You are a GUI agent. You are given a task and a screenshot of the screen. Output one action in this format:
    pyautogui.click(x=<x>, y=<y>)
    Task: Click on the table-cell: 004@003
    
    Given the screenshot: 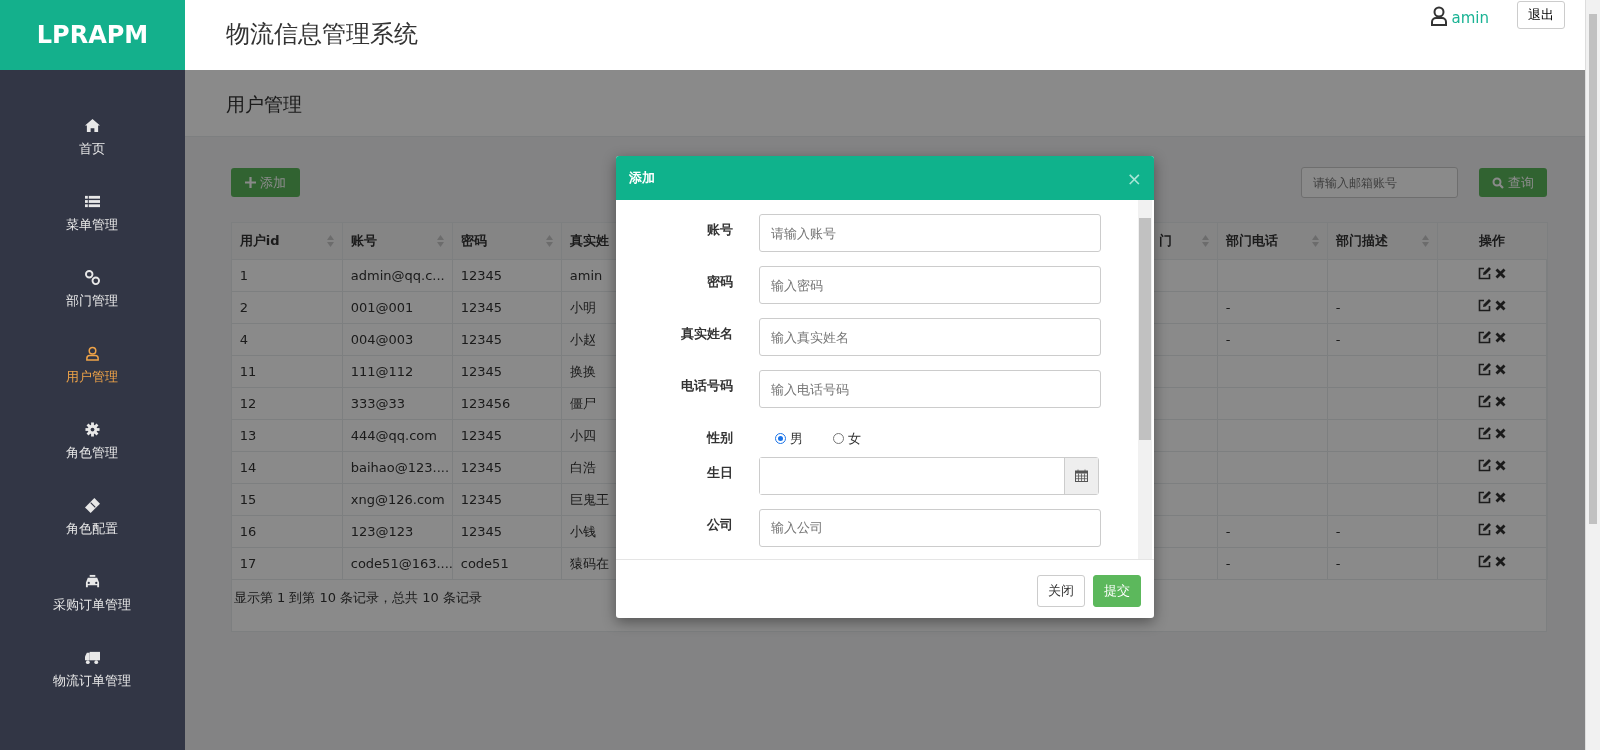 What is the action you would take?
    pyautogui.click(x=397, y=339)
    